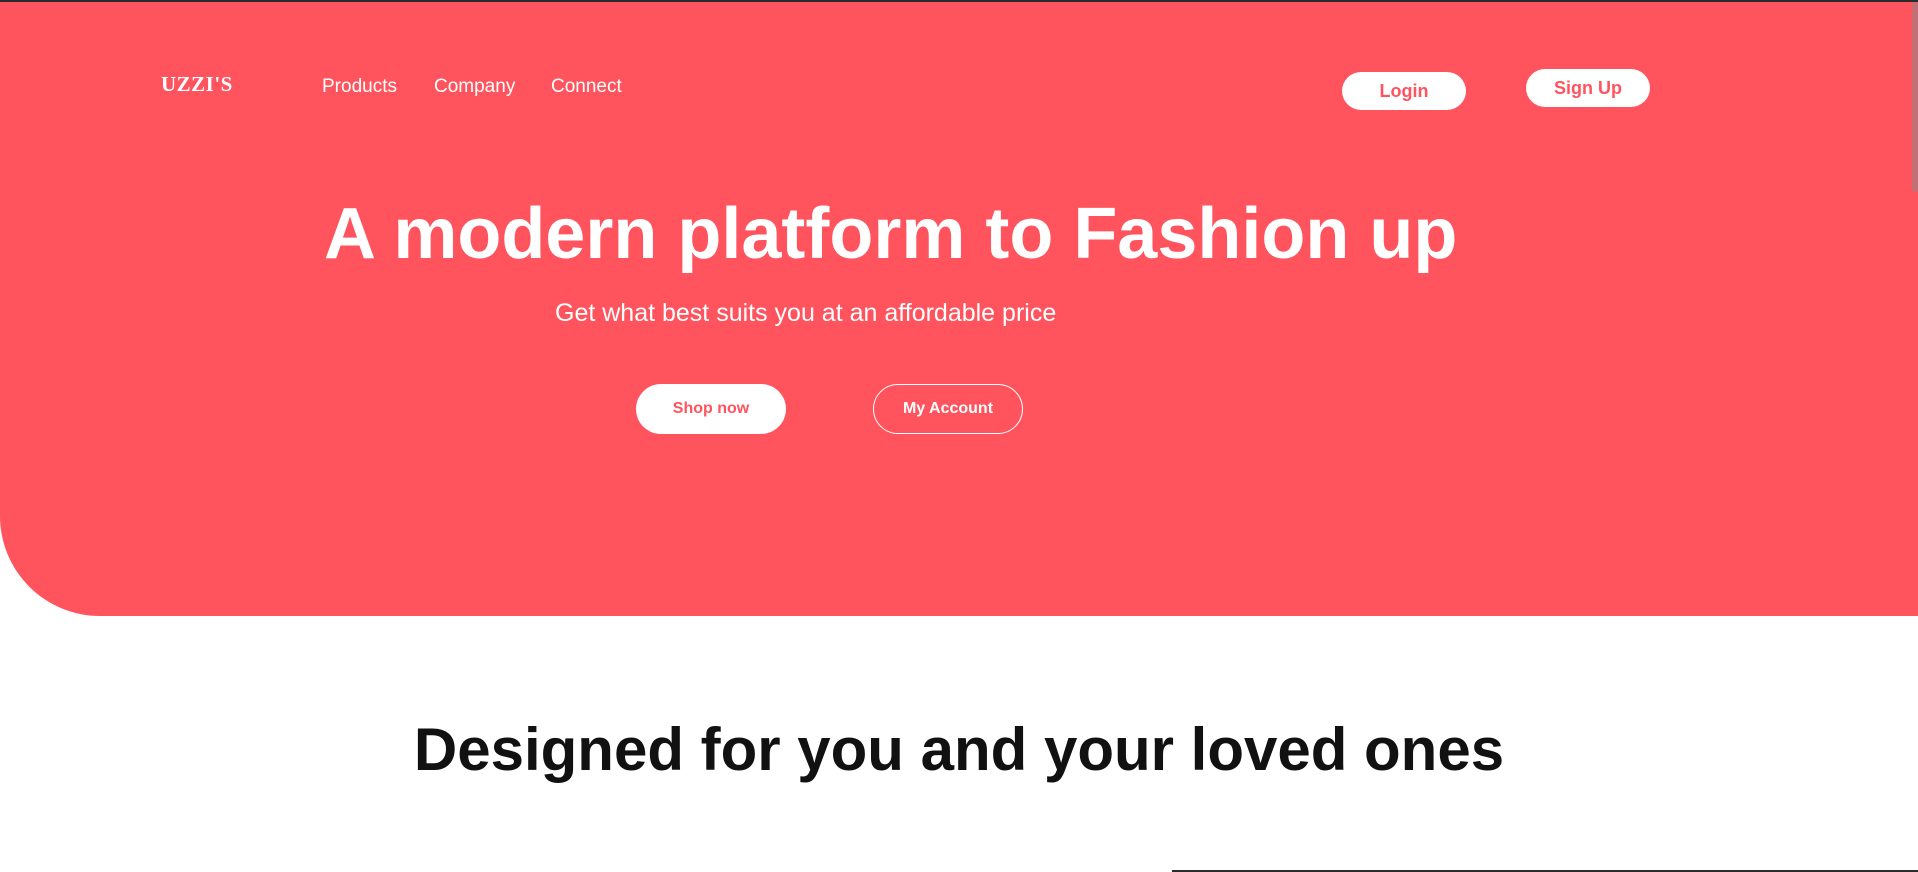 The width and height of the screenshot is (1918, 872). What do you see at coordinates (711, 409) in the screenshot?
I see `shop-now-button: Shop now` at bounding box center [711, 409].